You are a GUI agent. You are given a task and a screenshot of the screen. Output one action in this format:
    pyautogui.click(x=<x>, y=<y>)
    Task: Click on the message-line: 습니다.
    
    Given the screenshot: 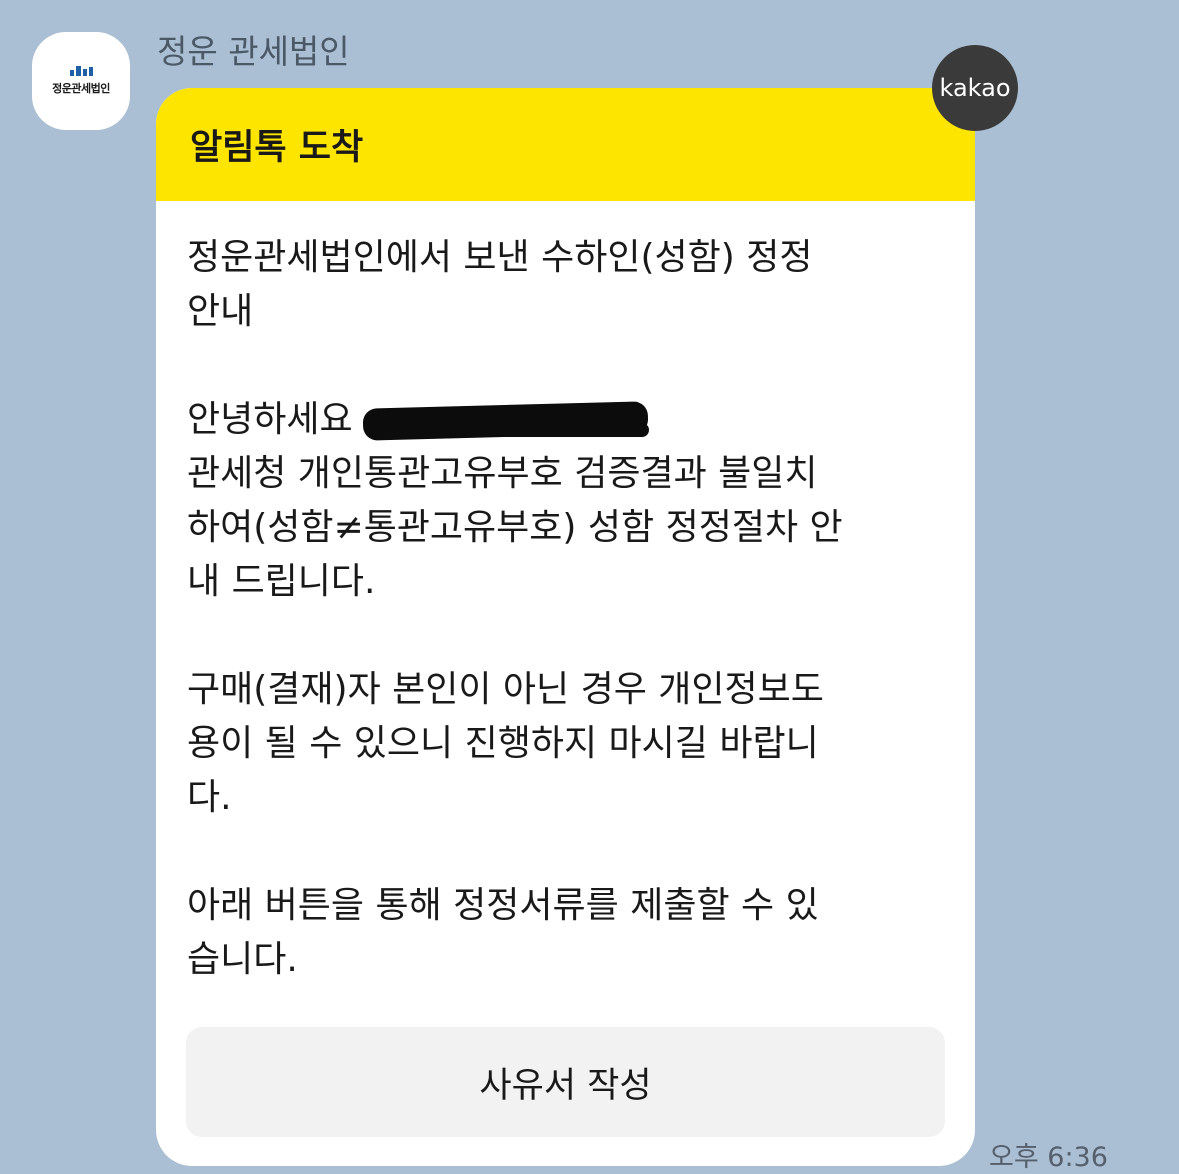 What is the action you would take?
    pyautogui.click(x=242, y=959)
    